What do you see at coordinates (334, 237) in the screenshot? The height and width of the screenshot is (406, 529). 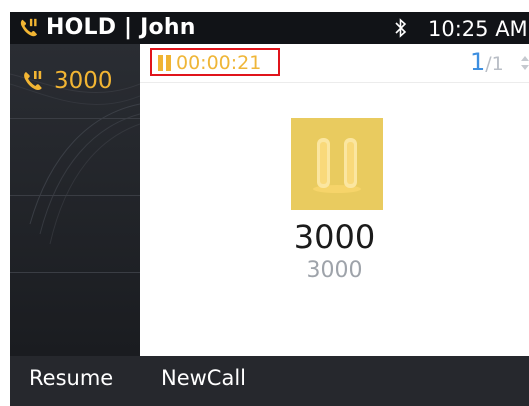 I see `callee-name: 3000` at bounding box center [334, 237].